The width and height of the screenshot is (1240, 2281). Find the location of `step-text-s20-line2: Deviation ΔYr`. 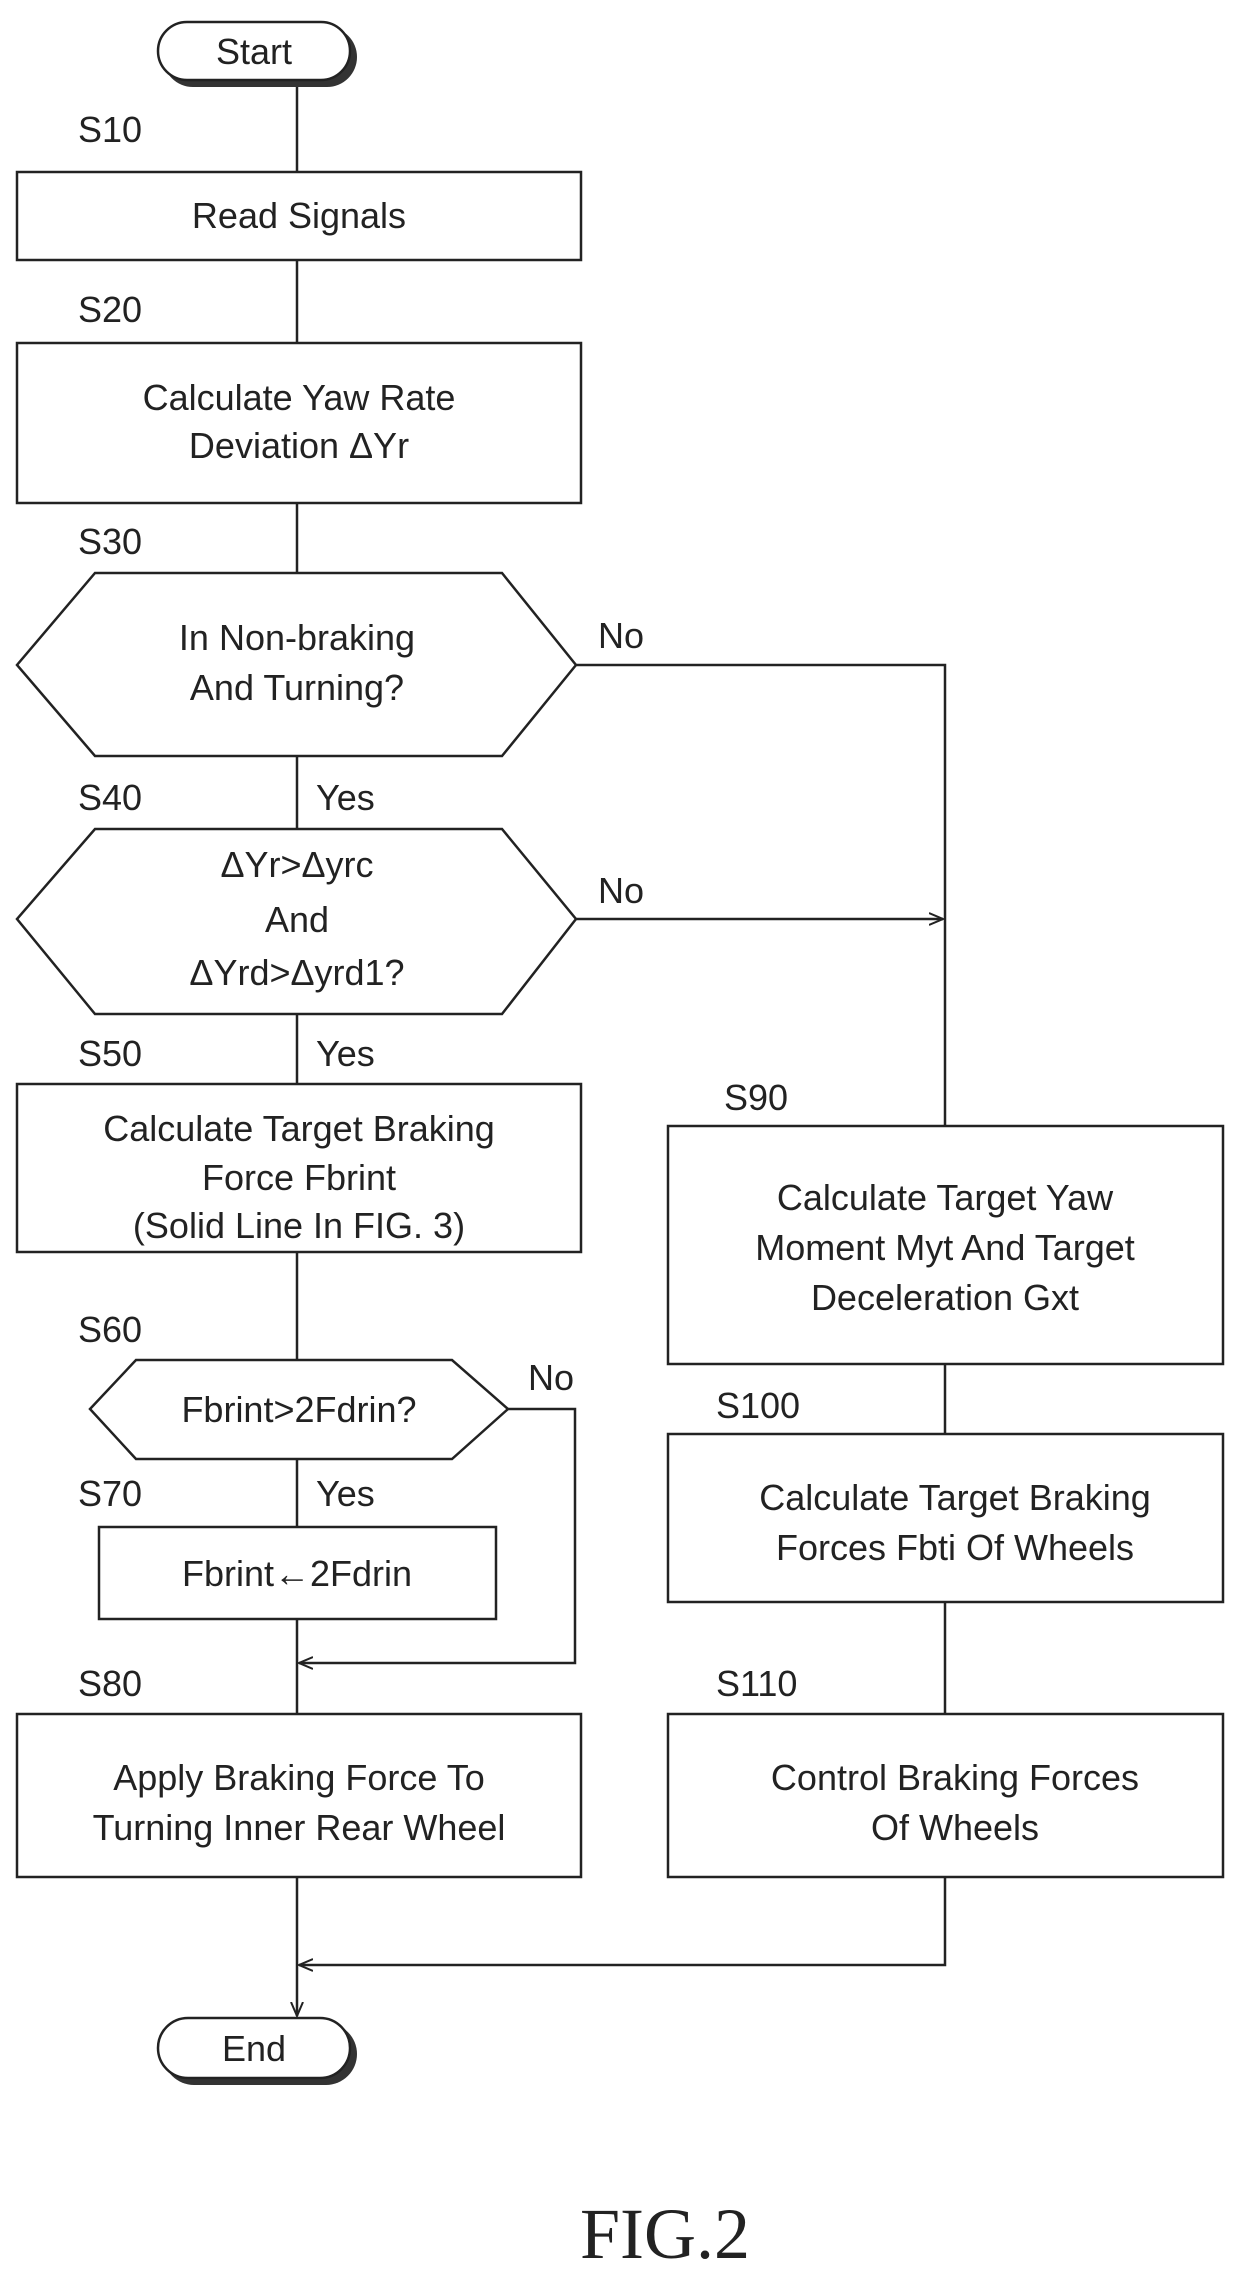

step-text-s20-line2: Deviation ΔYr is located at coordinates (299, 445).